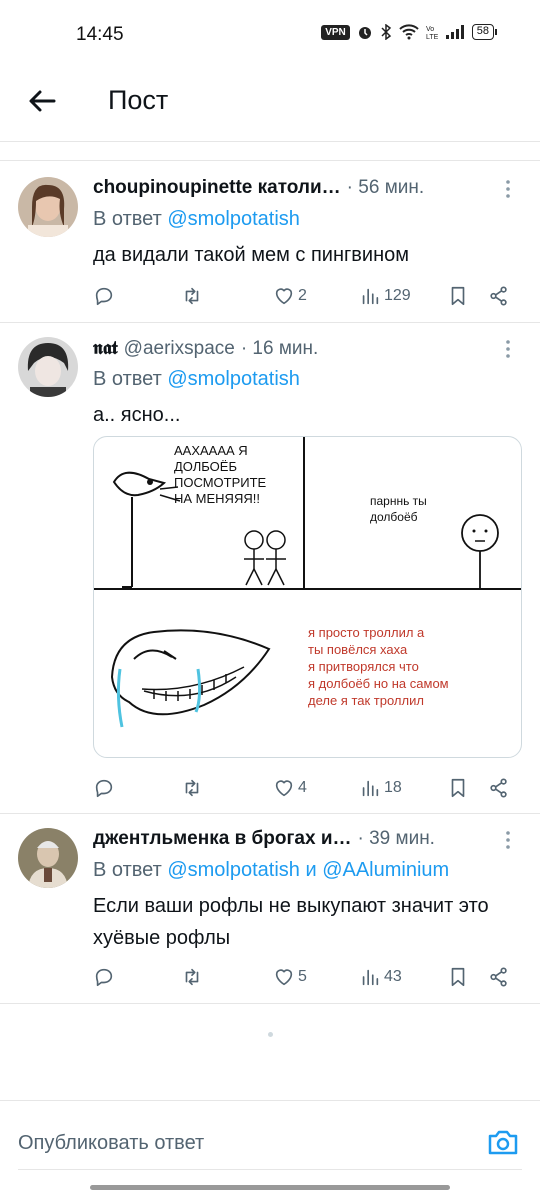 This screenshot has height=1200, width=540. I want to click on view-count: 43, so click(393, 976).